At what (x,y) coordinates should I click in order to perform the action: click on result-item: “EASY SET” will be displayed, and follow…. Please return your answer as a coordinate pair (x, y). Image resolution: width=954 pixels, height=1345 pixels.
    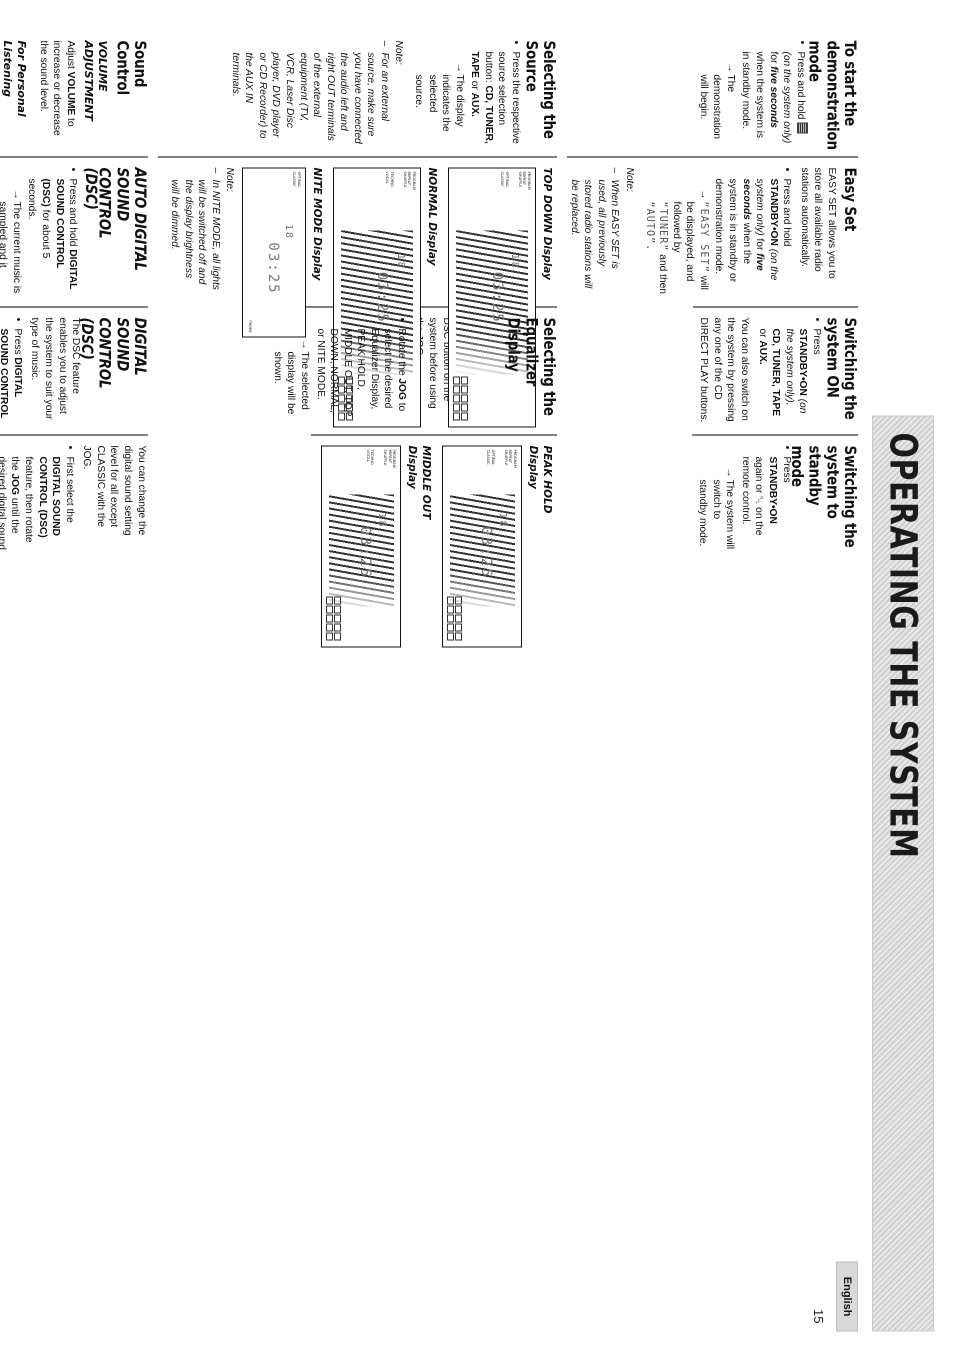
    Looking at the image, I should click on (676, 241).